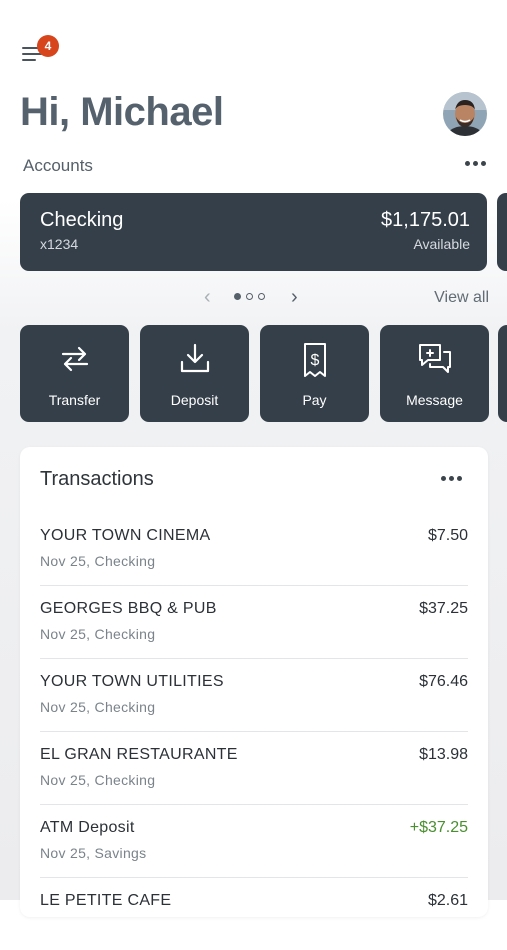  Describe the element at coordinates (461, 298) in the screenshot. I see `view-all-link: View all` at that location.